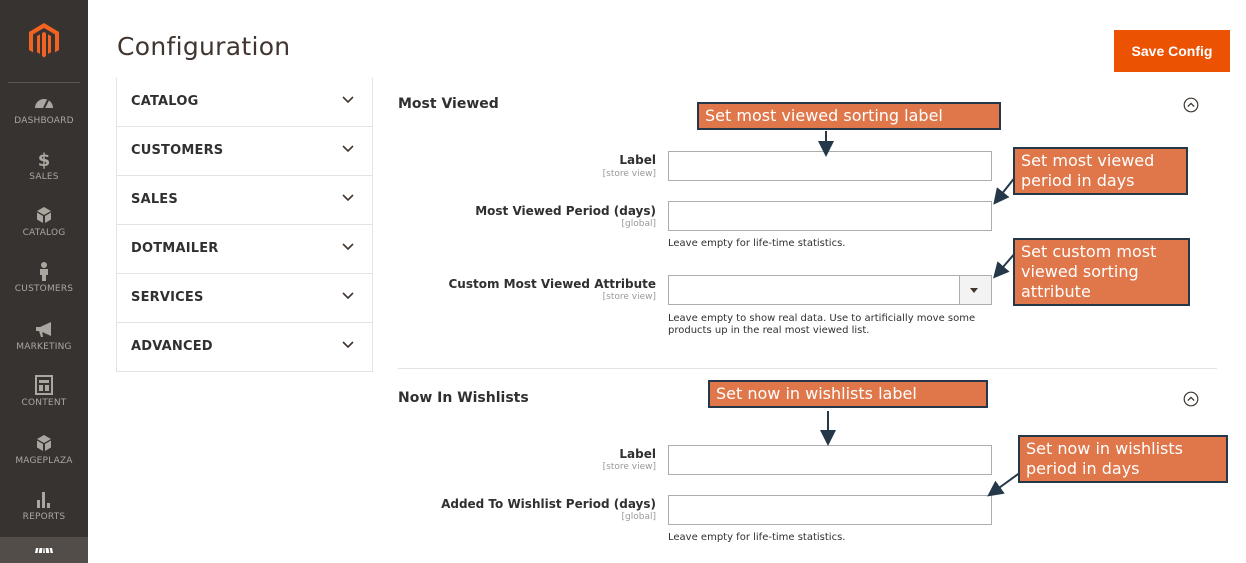 This screenshot has height=563, width=1246. Describe the element at coordinates (44, 82) in the screenshot. I see `logo-divider` at that location.